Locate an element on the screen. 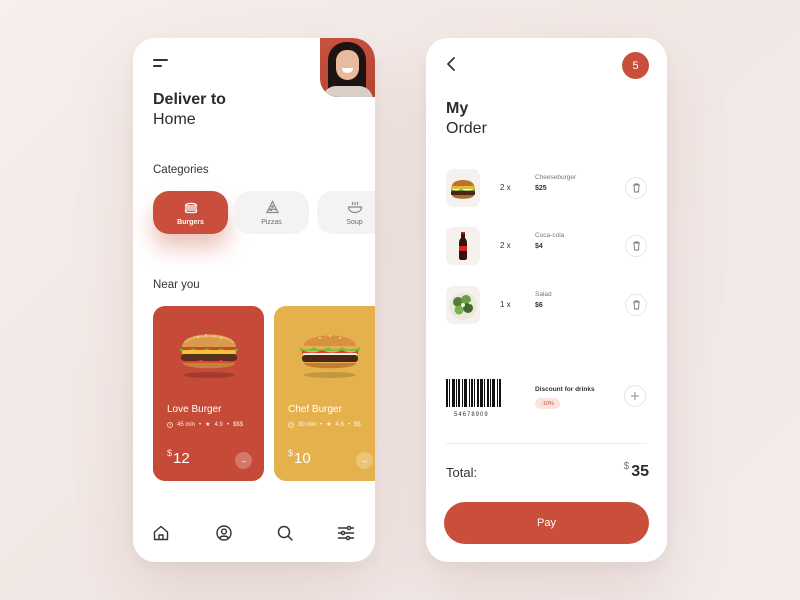  price-level: $$$ is located at coordinates (237, 424).